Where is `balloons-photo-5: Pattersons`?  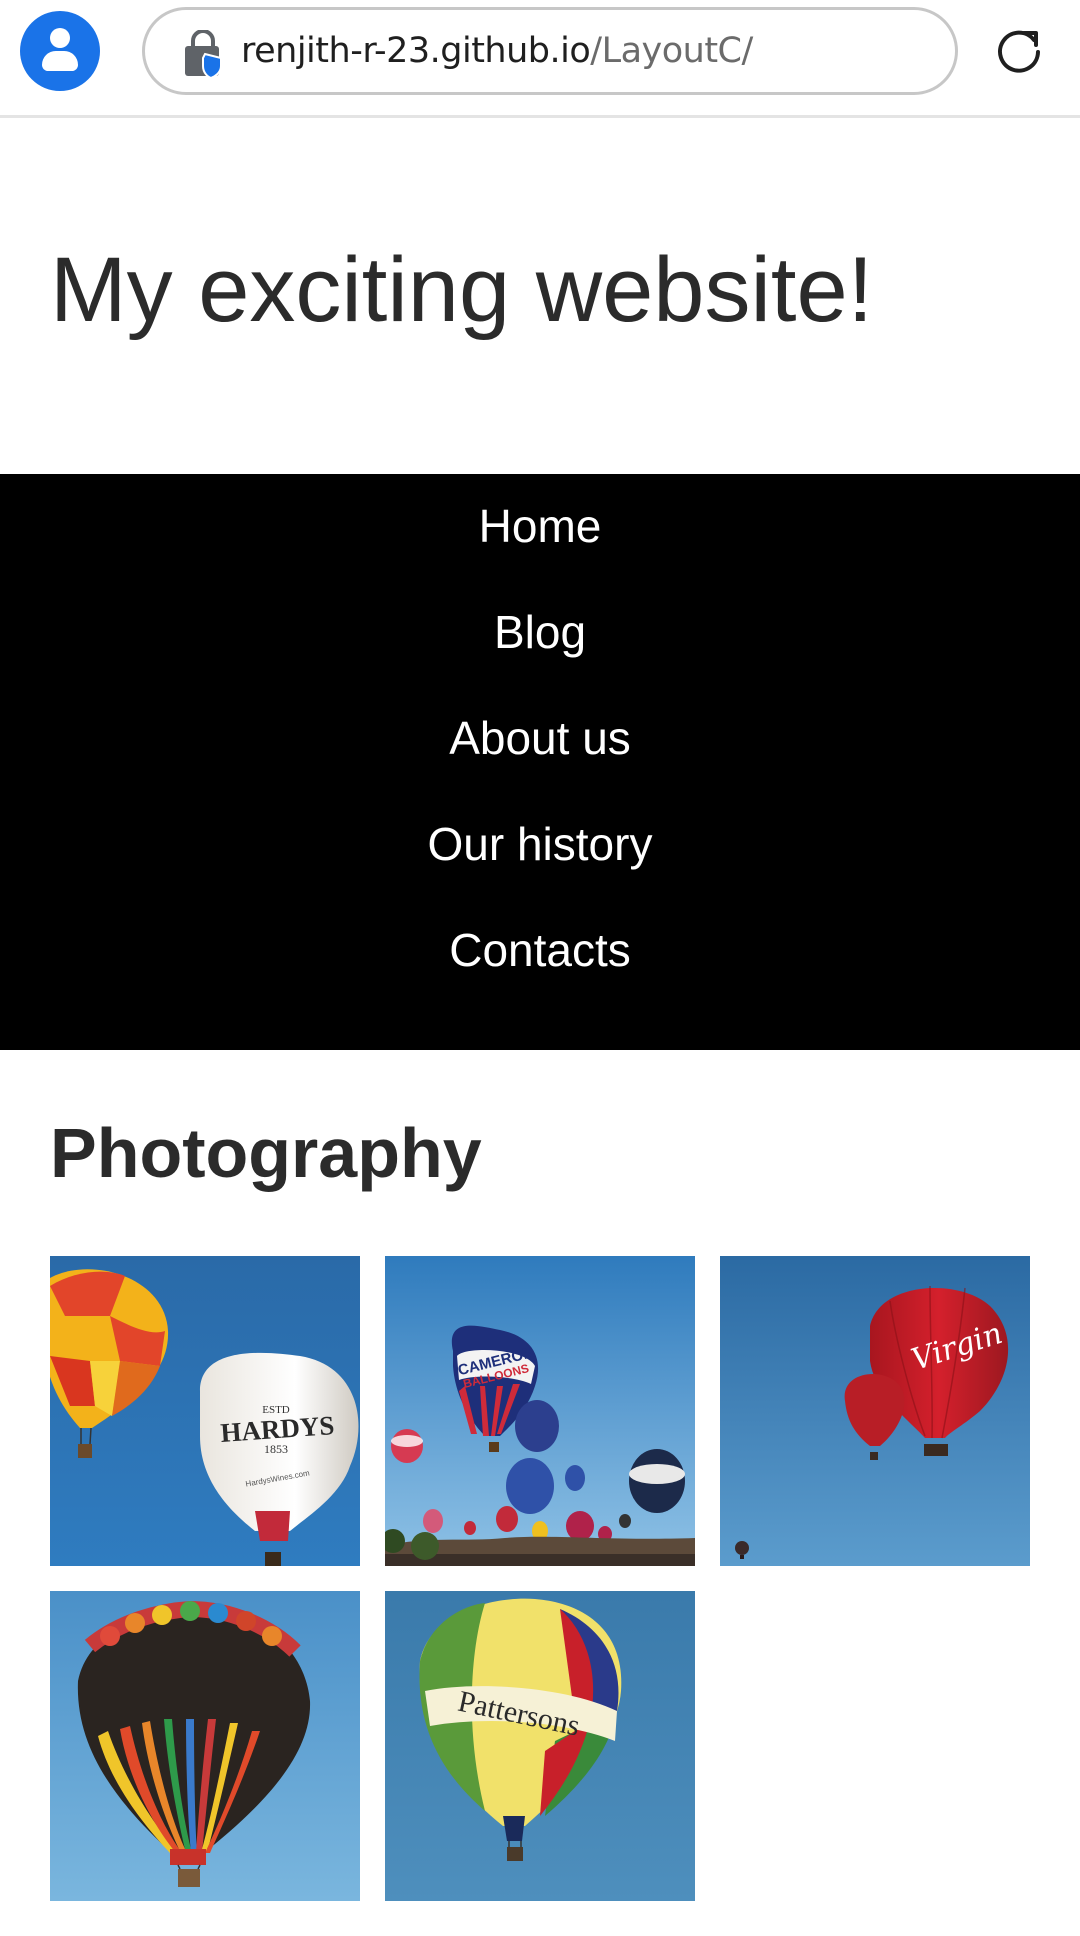
balloons-photo-5: Pattersons is located at coordinates (540, 1746).